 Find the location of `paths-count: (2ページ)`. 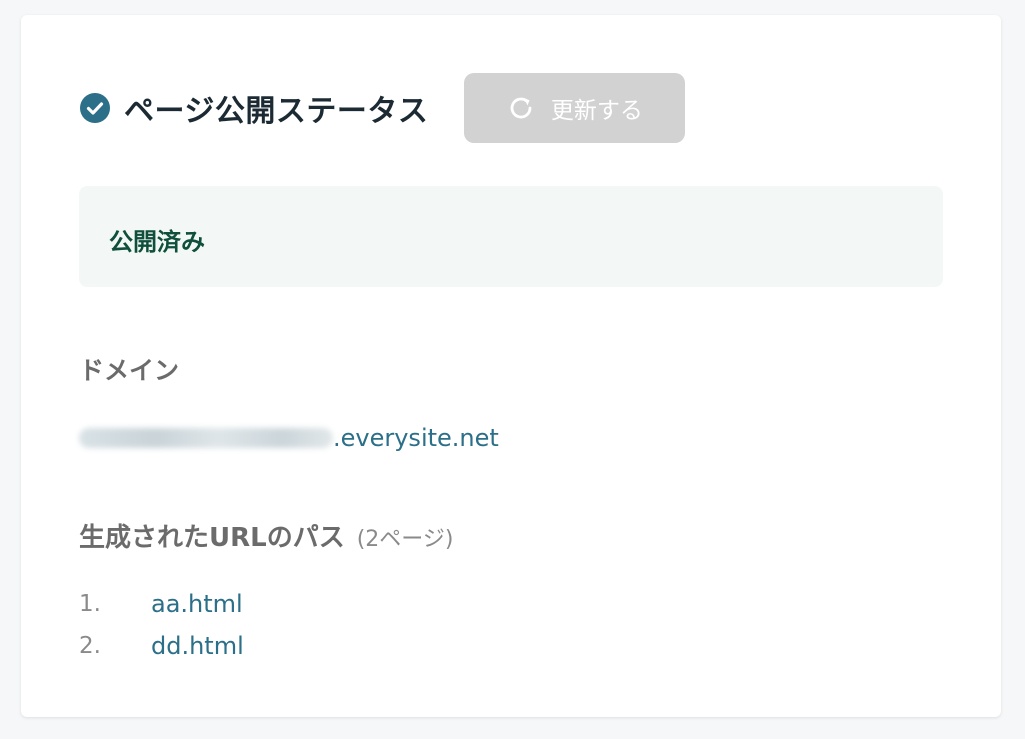

paths-count: (2ページ) is located at coordinates (405, 539).